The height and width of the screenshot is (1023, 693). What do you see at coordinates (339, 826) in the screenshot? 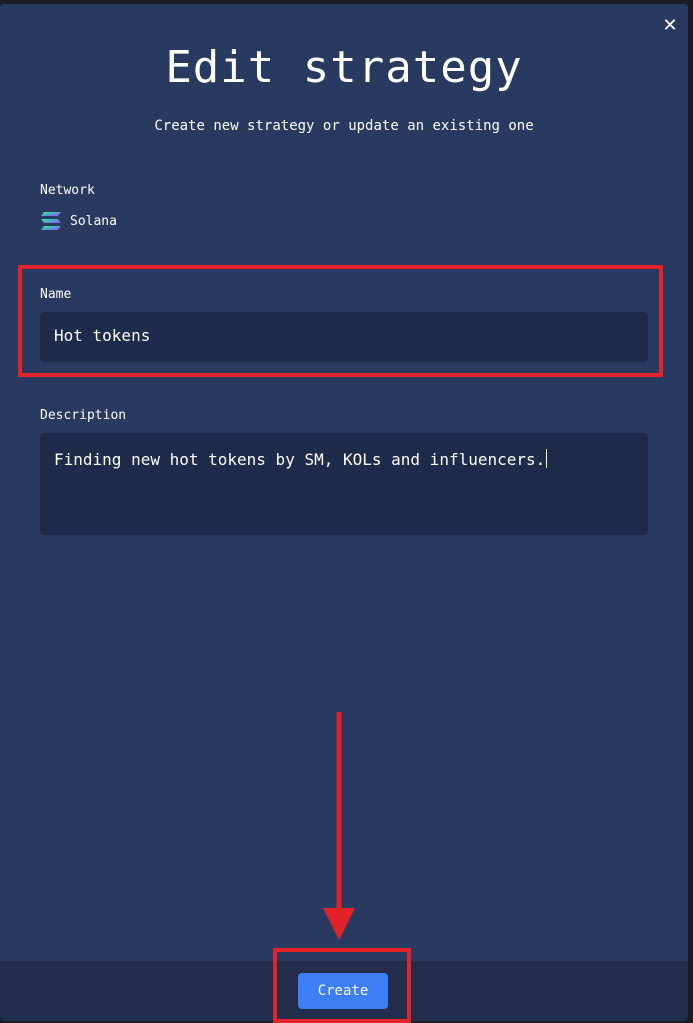
I see `down-arrow-icon` at bounding box center [339, 826].